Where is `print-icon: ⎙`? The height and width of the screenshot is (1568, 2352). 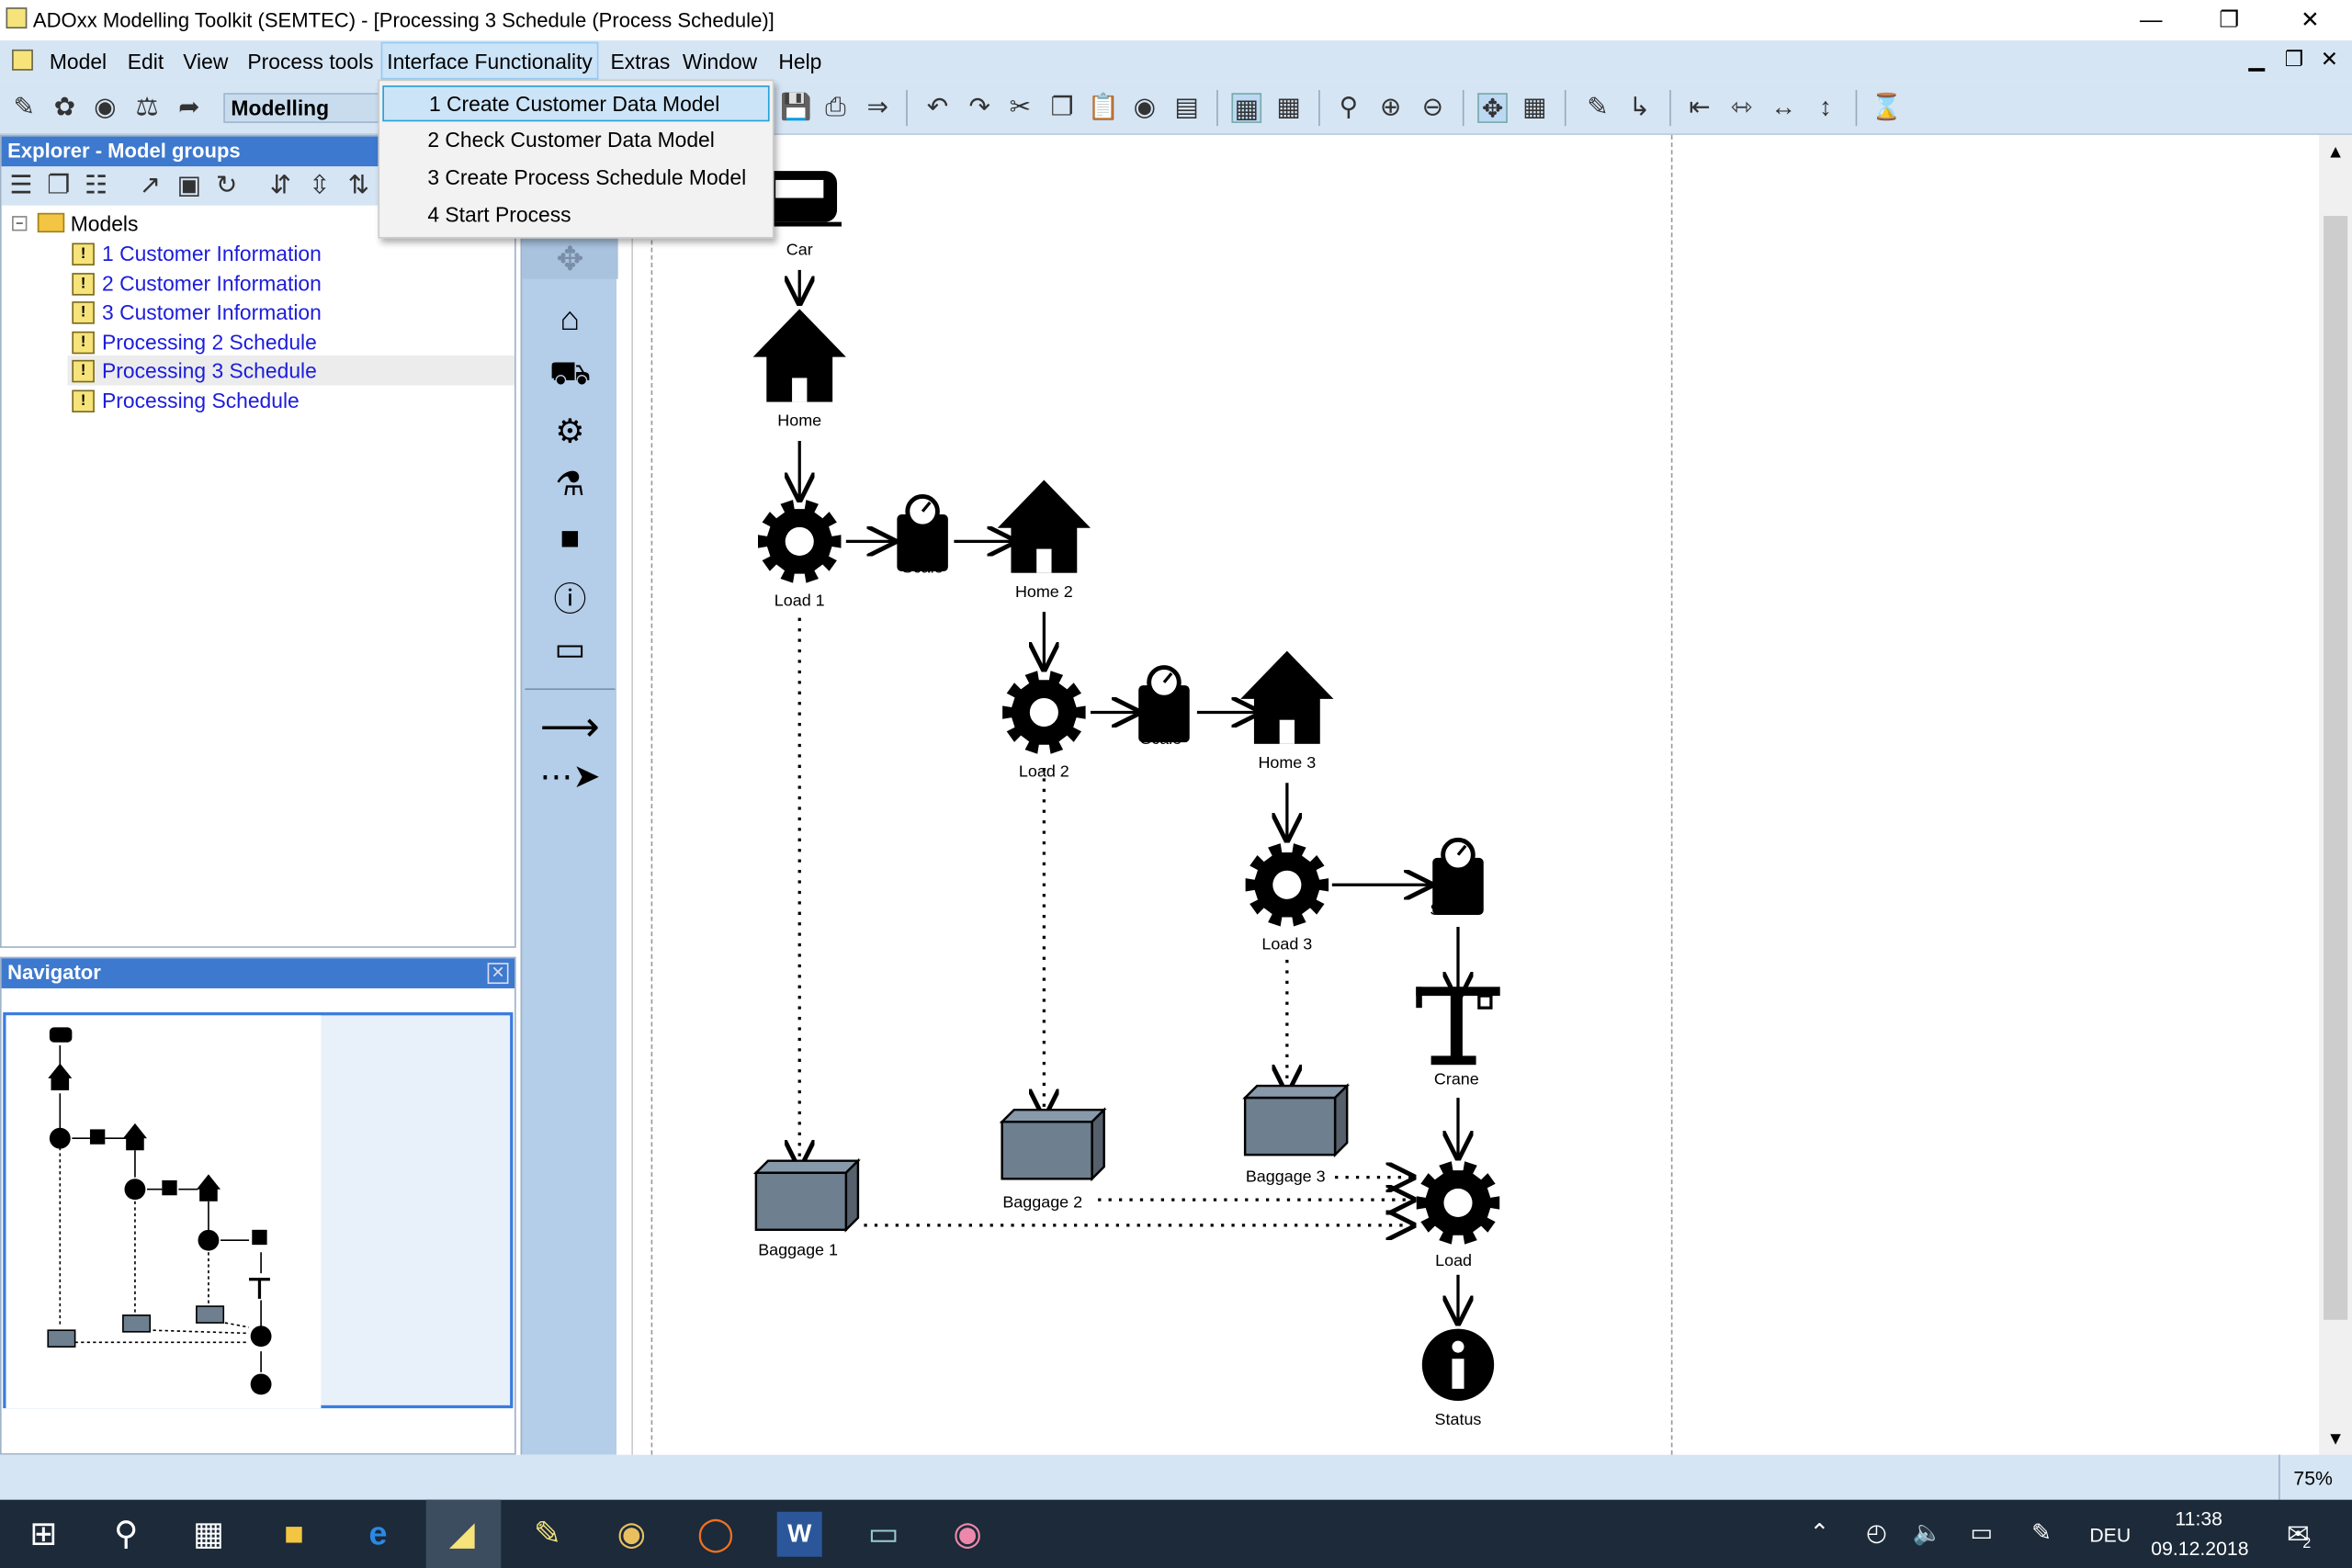
print-icon: ⎙ is located at coordinates (835, 108).